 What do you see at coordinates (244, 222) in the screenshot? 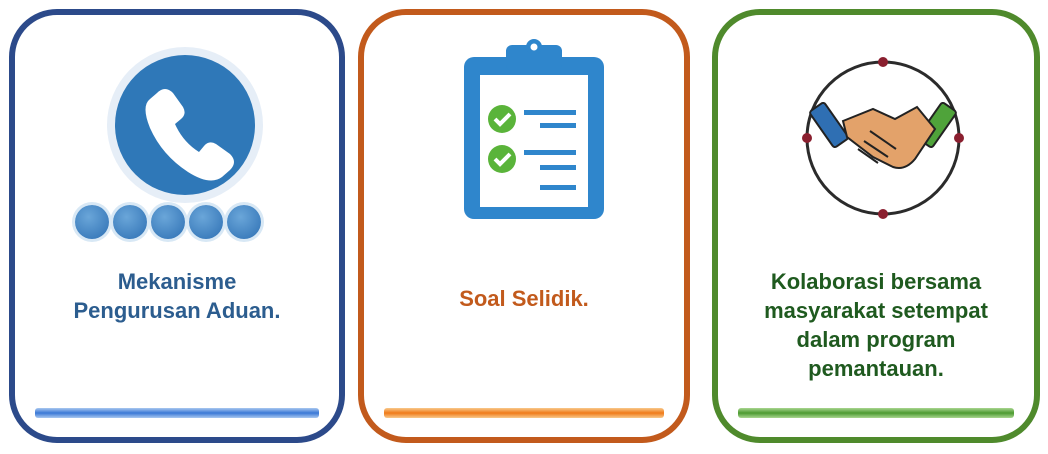
I see `facebook-icon` at bounding box center [244, 222].